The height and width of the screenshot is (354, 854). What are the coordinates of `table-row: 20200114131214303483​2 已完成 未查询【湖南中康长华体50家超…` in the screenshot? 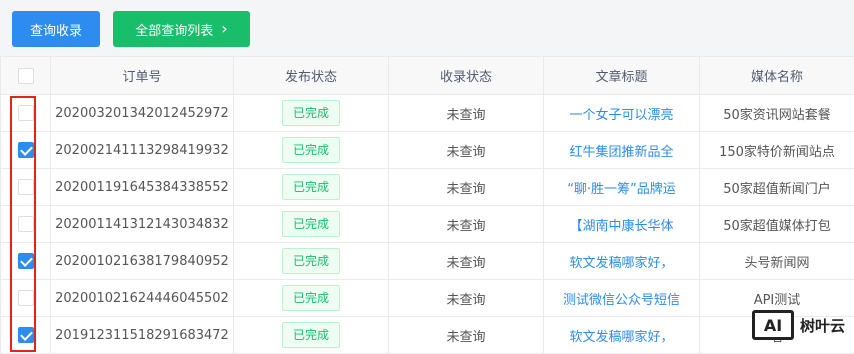 It's located at (427, 224).